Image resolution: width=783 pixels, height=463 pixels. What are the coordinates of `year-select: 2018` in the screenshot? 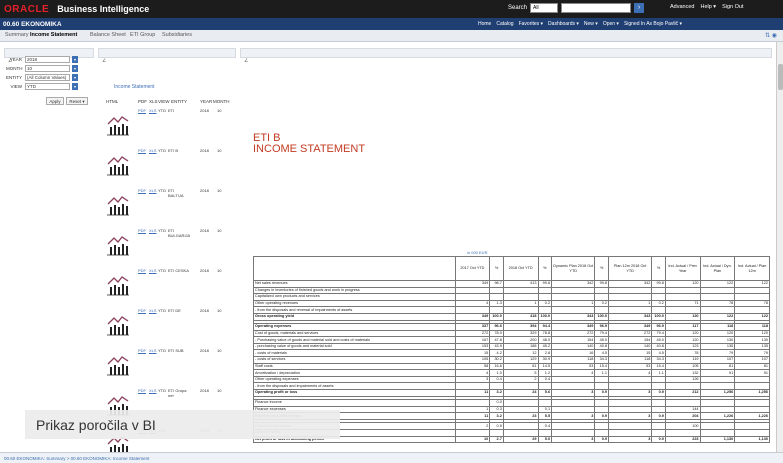 It's located at (47, 59).